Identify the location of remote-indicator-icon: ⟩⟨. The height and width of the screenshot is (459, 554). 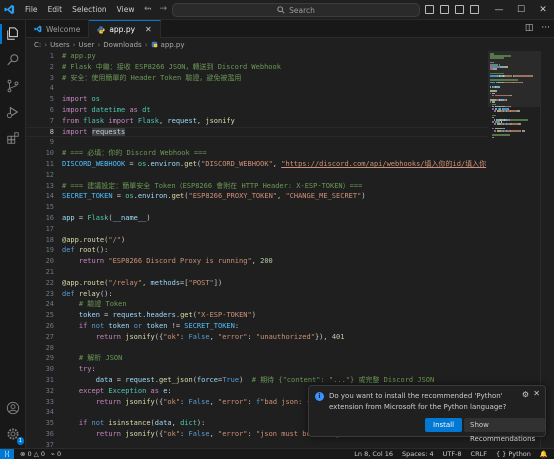
(7, 453).